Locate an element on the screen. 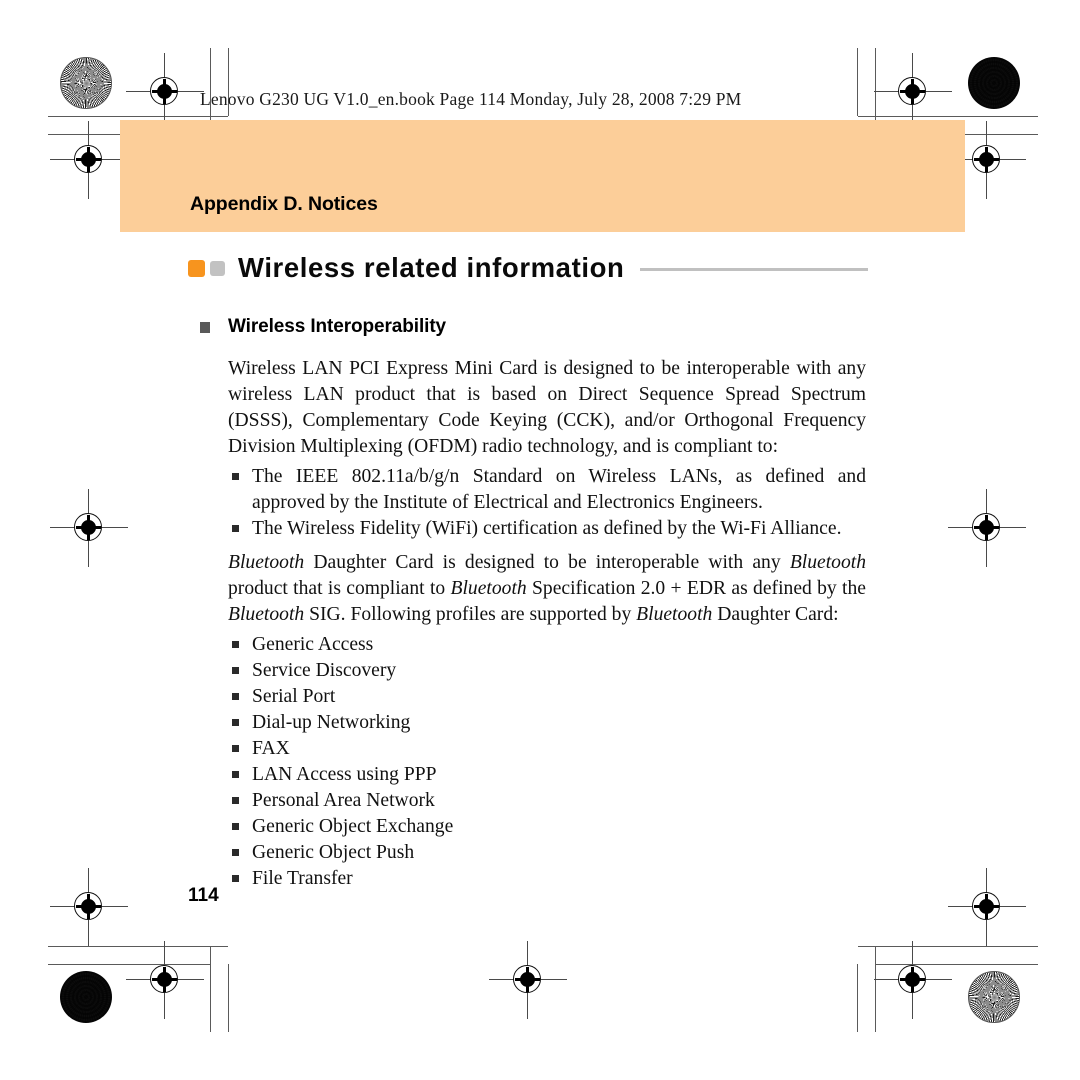  chapter-title-row: Wireless related information is located at coordinates (528, 268).